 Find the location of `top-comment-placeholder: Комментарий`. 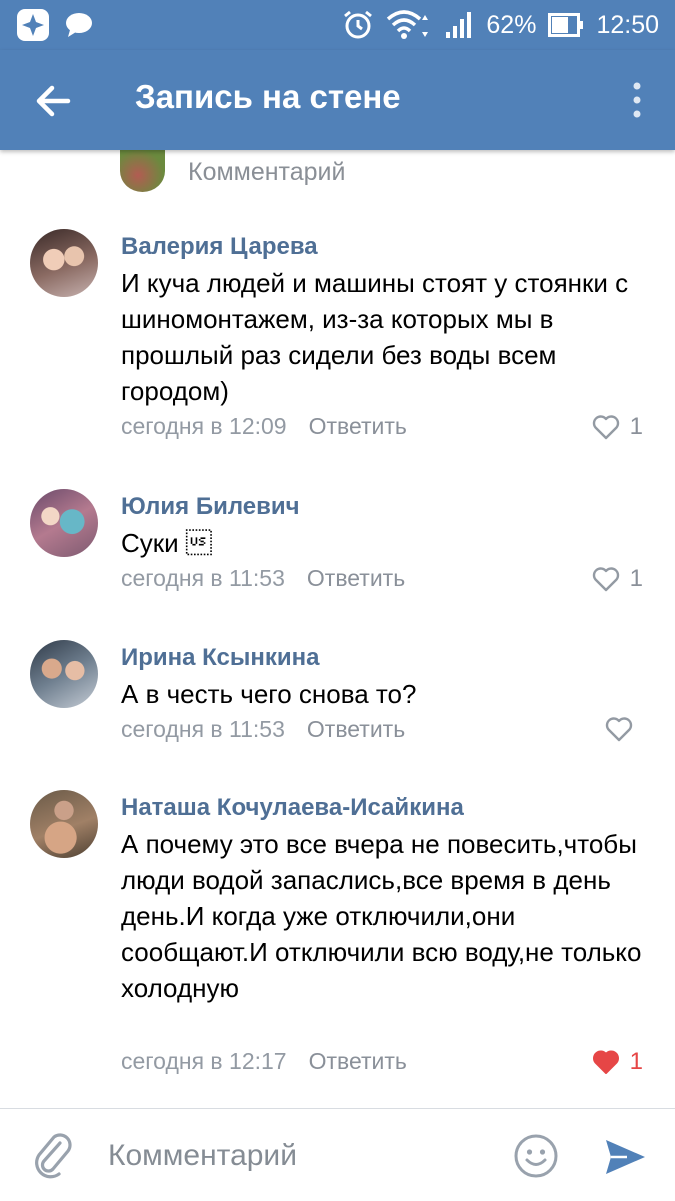

top-comment-placeholder: Комментарий is located at coordinates (267, 172).